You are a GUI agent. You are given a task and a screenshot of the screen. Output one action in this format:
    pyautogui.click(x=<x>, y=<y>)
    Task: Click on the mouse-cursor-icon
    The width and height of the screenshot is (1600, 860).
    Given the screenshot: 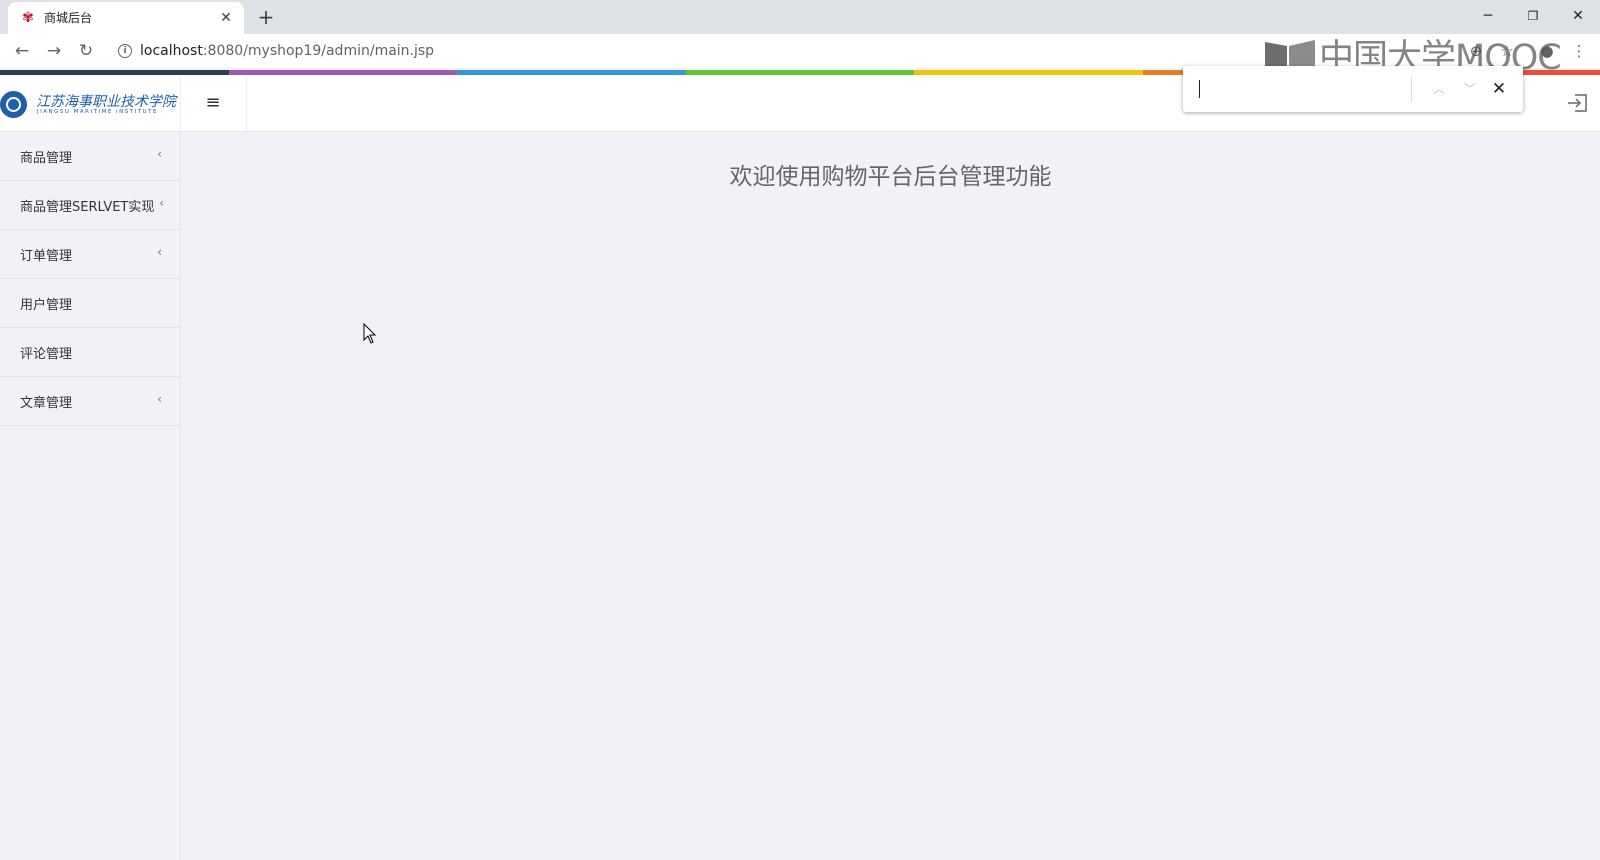 What is the action you would take?
    pyautogui.click(x=370, y=333)
    